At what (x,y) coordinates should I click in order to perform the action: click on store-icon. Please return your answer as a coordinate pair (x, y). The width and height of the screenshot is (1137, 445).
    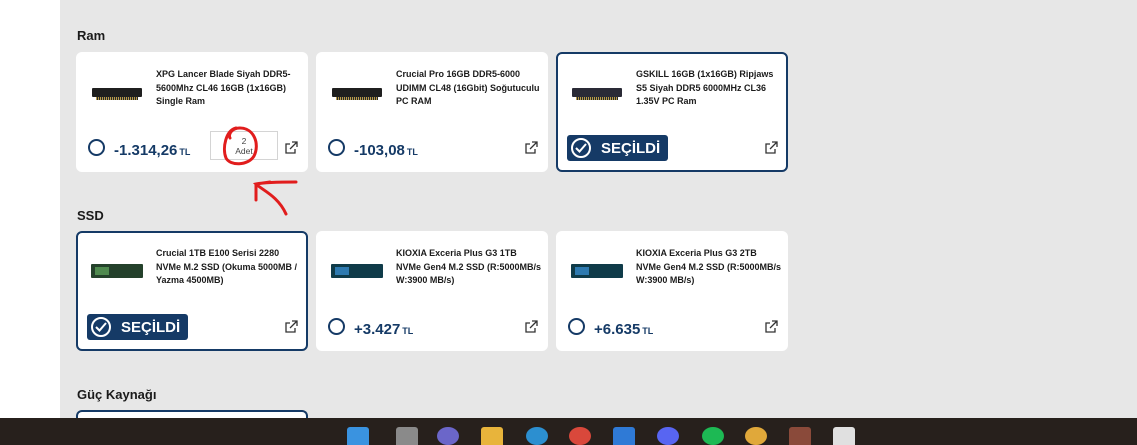
    Looking at the image, I should click on (624, 436).